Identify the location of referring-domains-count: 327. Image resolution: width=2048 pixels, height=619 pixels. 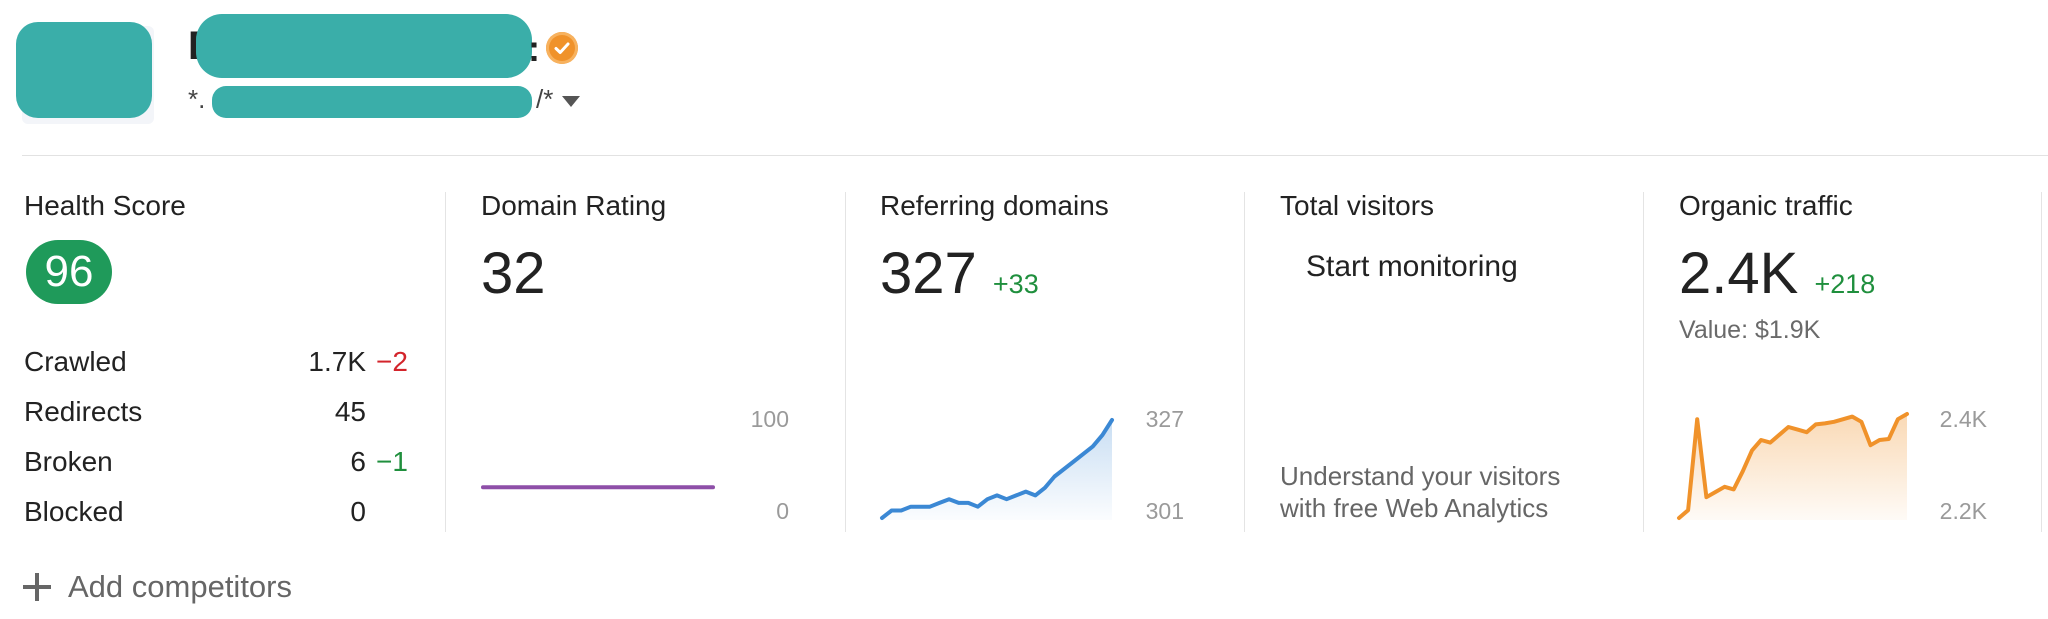
(928, 273).